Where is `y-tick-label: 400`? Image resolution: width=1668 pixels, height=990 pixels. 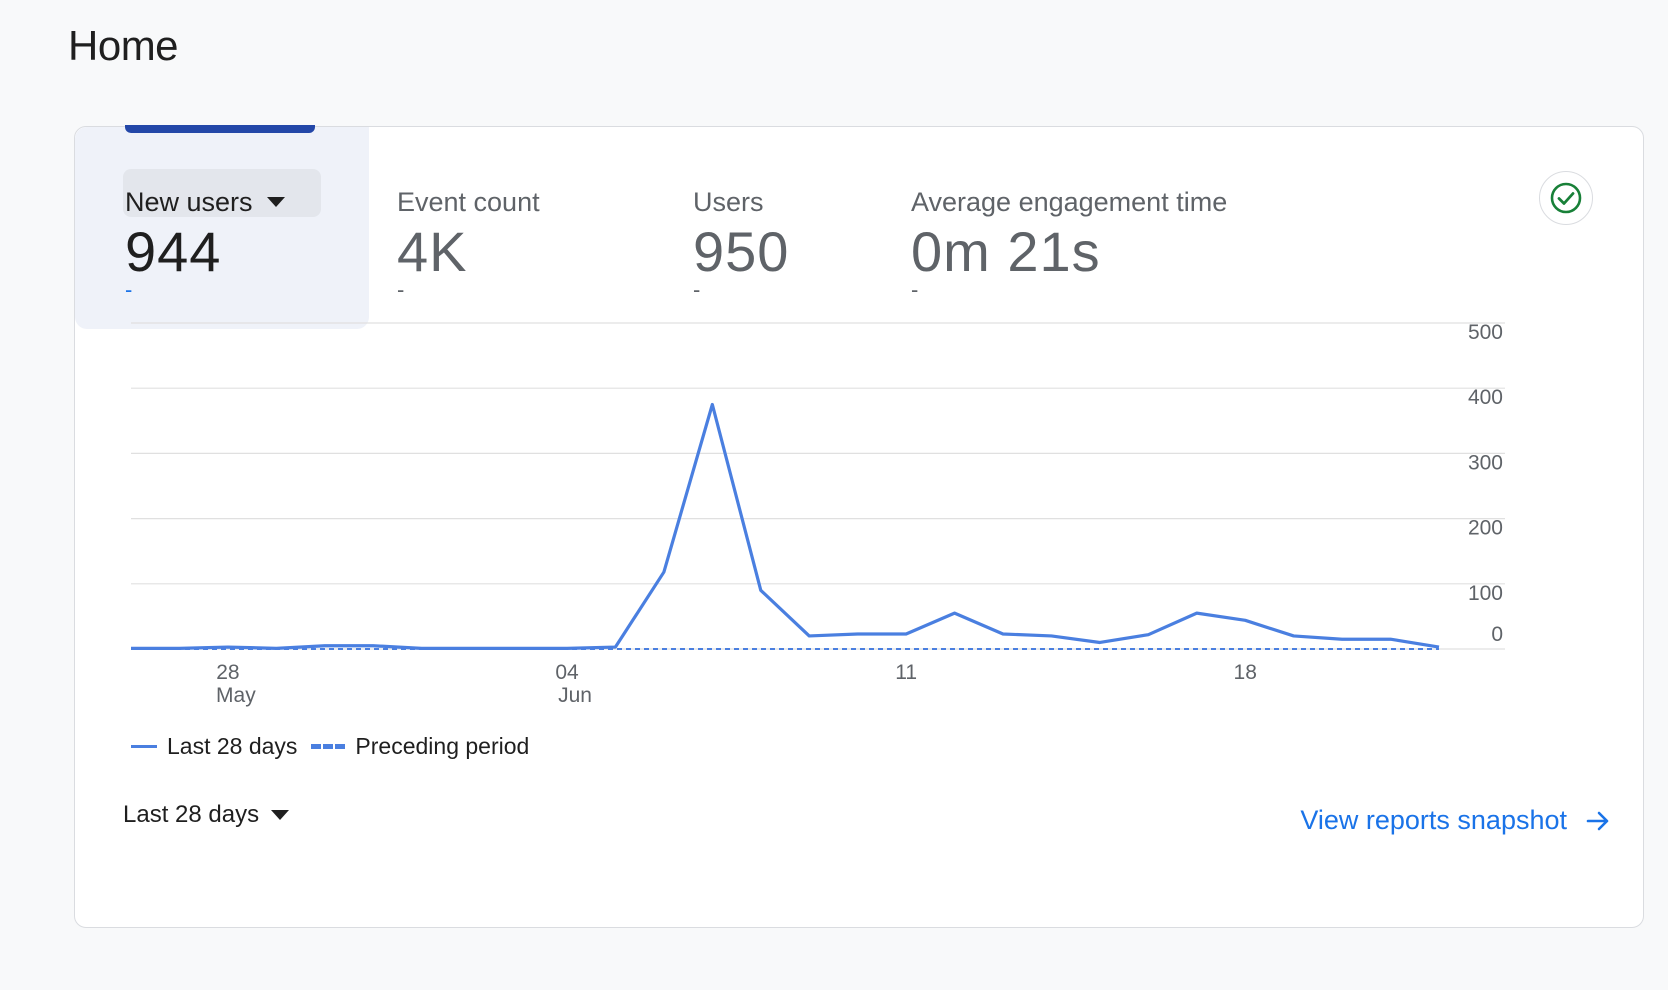 y-tick-label: 400 is located at coordinates (1485, 397).